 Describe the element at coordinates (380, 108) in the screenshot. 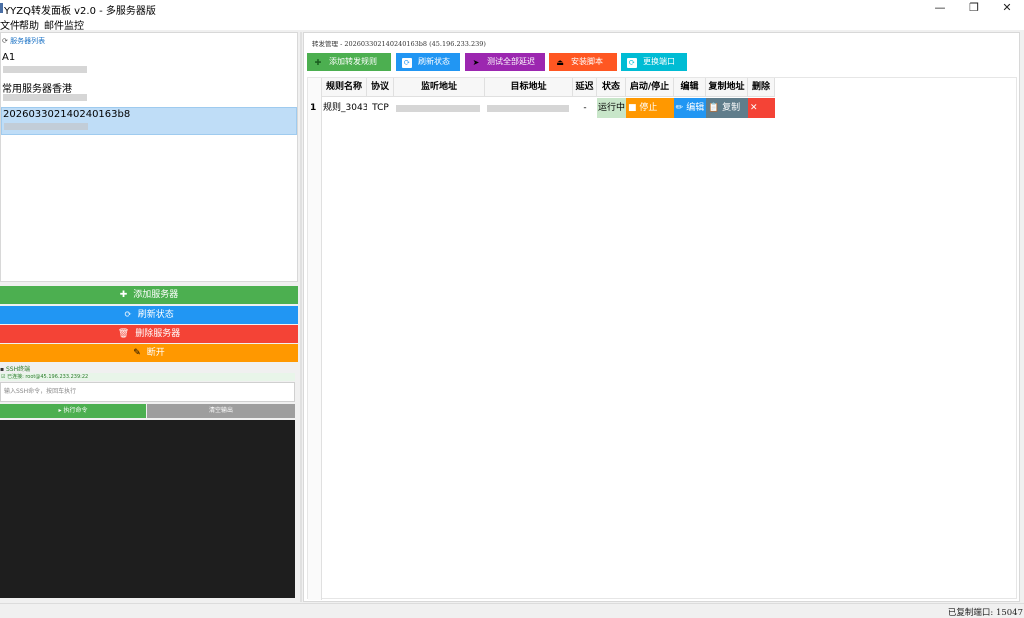

I see `cell-protocol: TCP` at that location.